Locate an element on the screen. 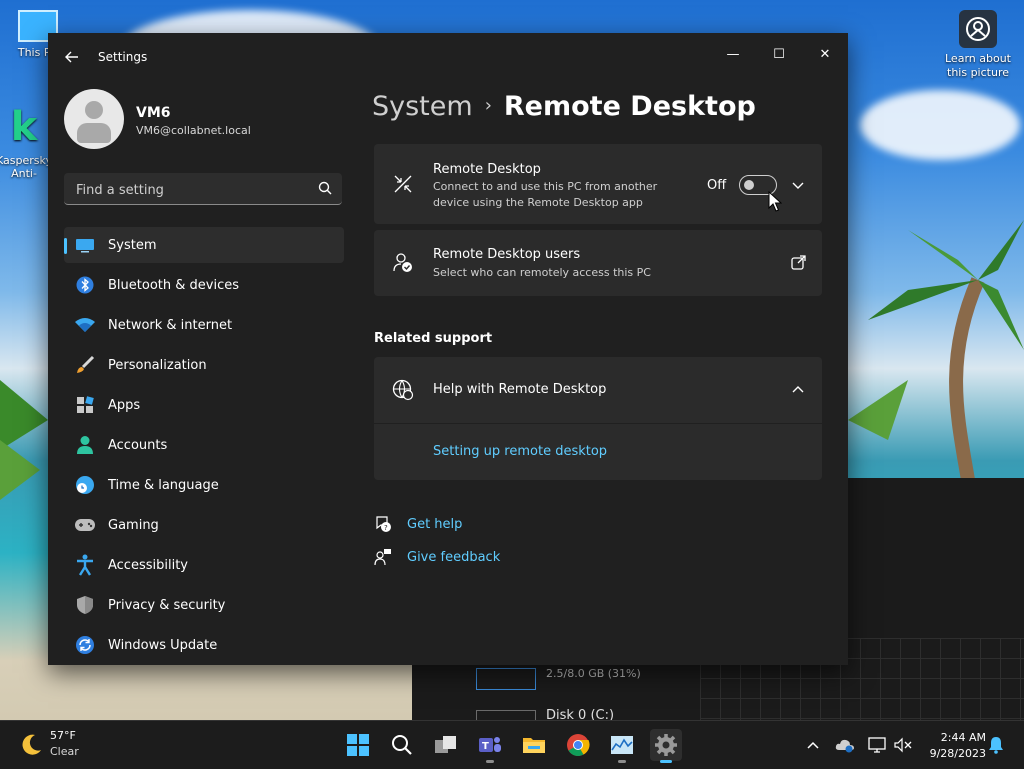 The width and height of the screenshot is (1024, 769). folder-icon is located at coordinates (534, 745).